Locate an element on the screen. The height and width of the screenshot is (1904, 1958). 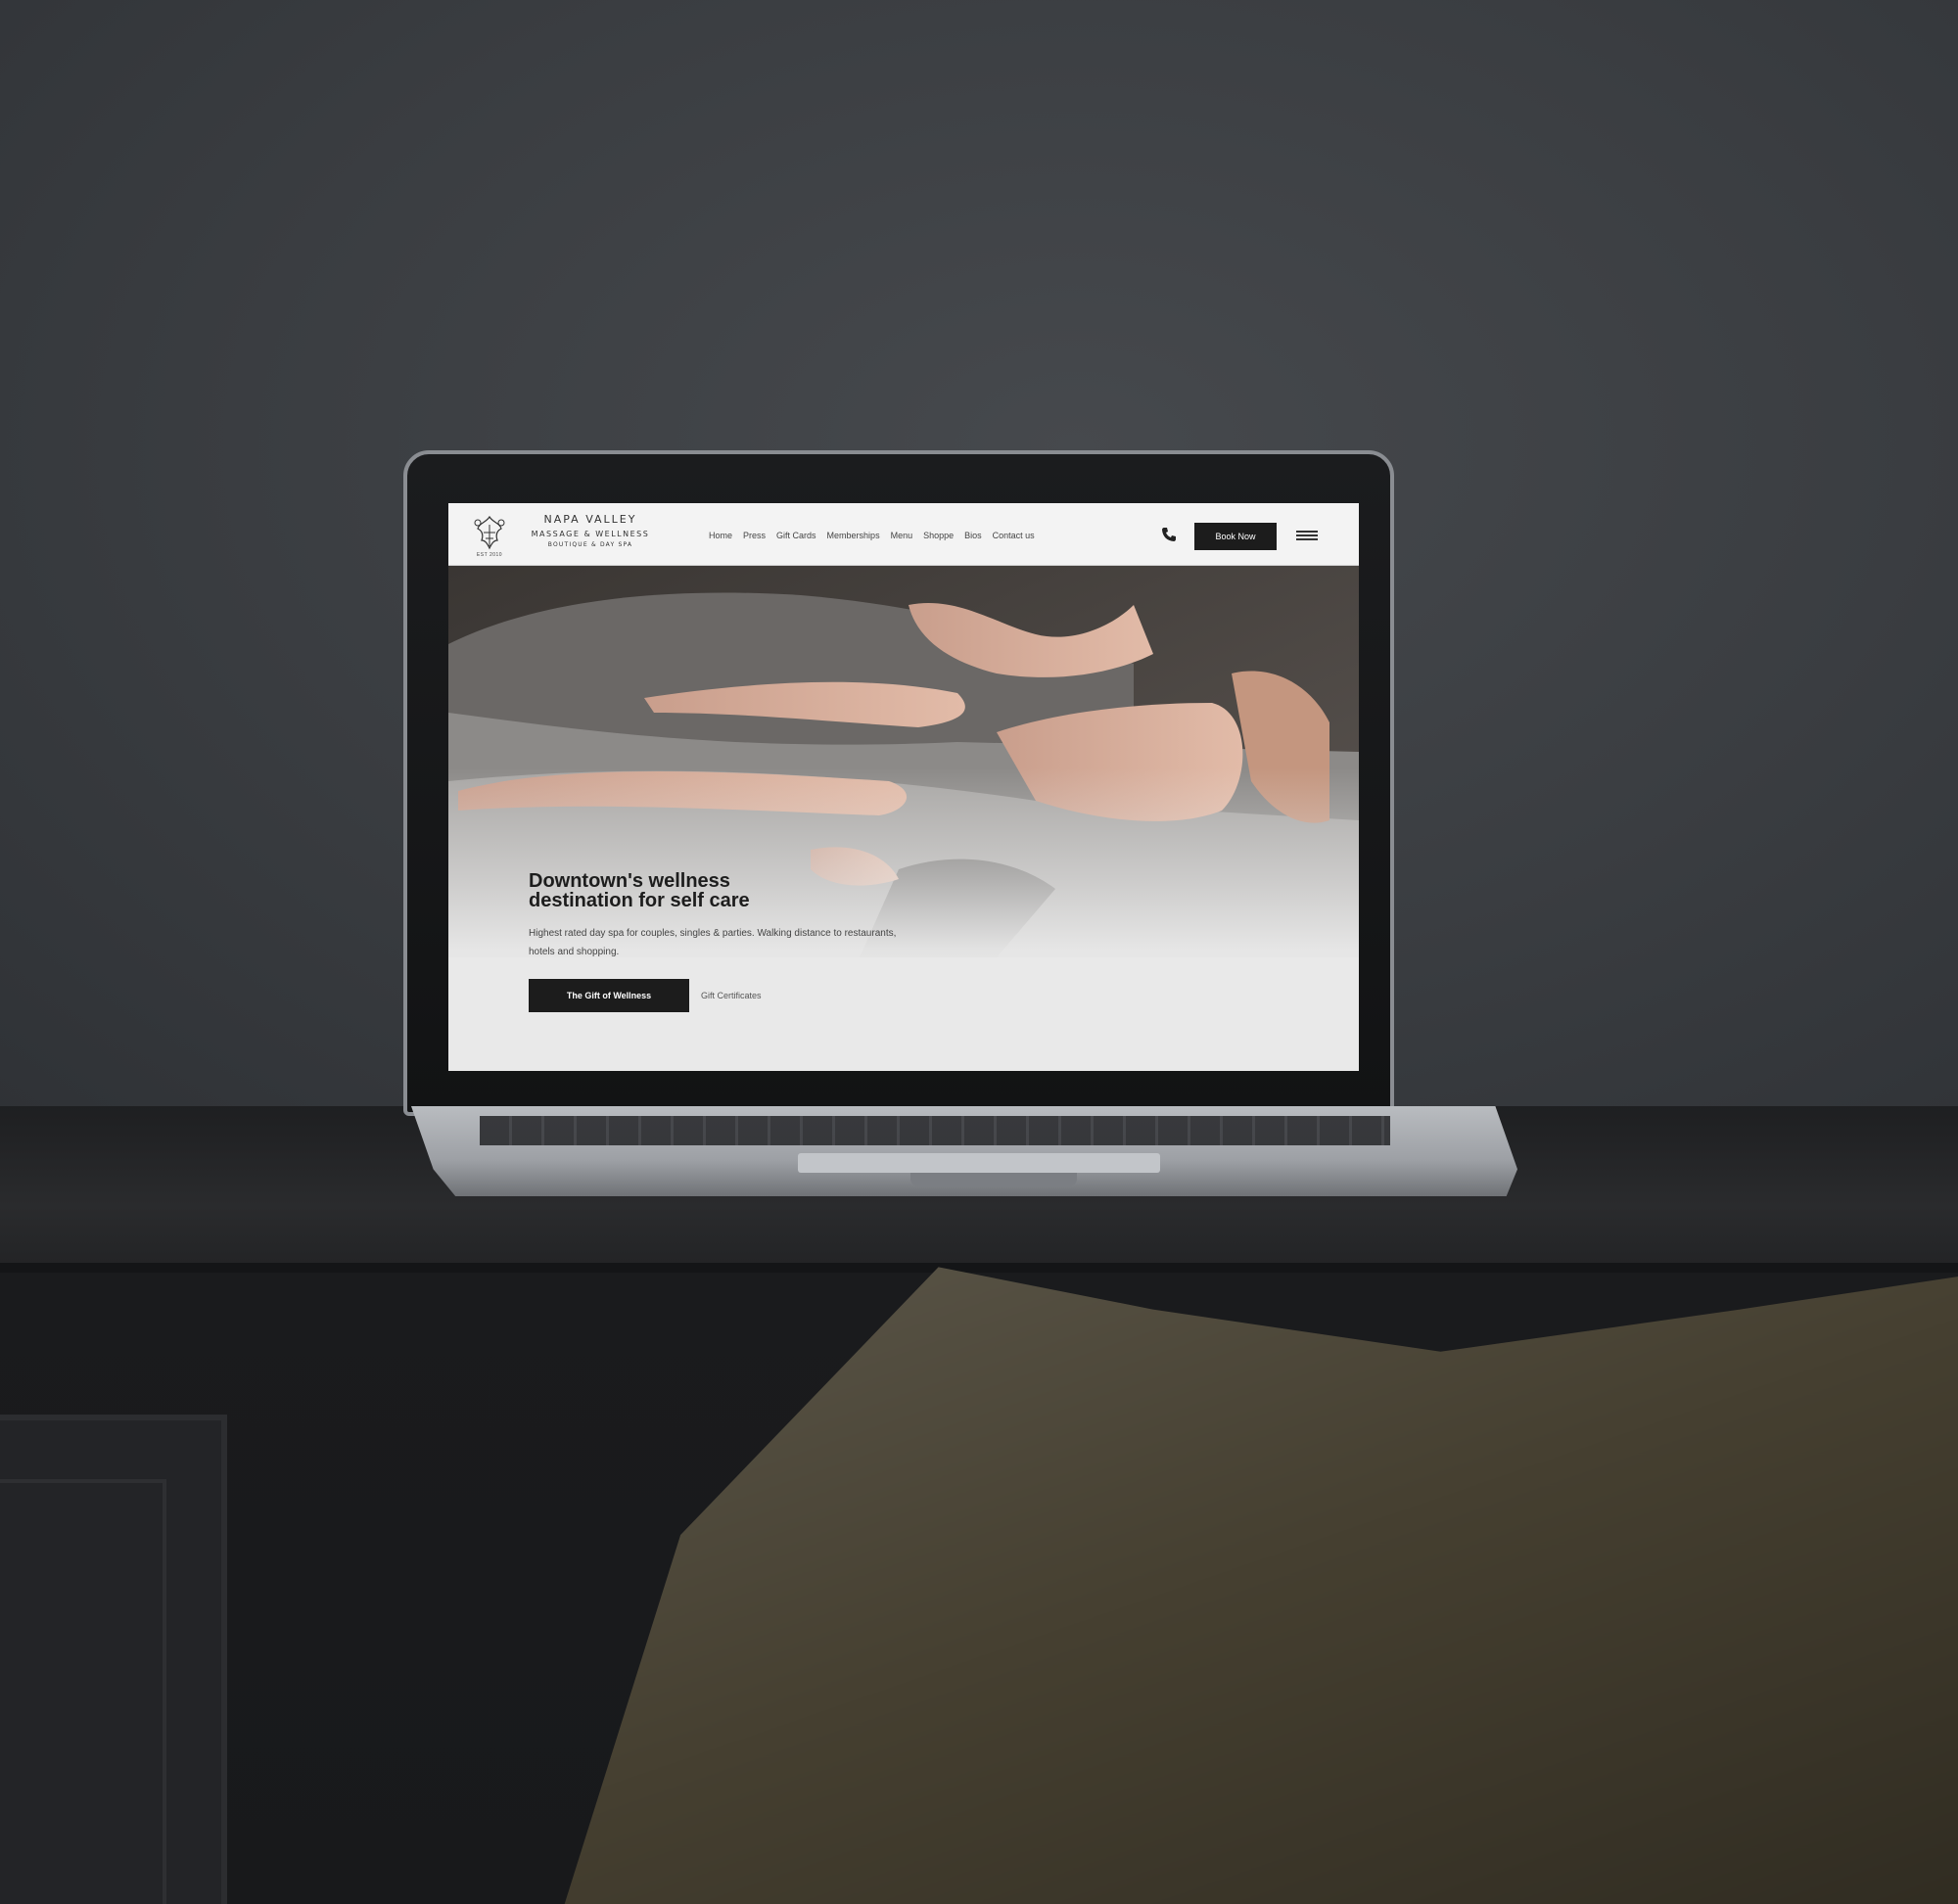
nav-item-shoppe: Shoppe is located at coordinates (938, 535).